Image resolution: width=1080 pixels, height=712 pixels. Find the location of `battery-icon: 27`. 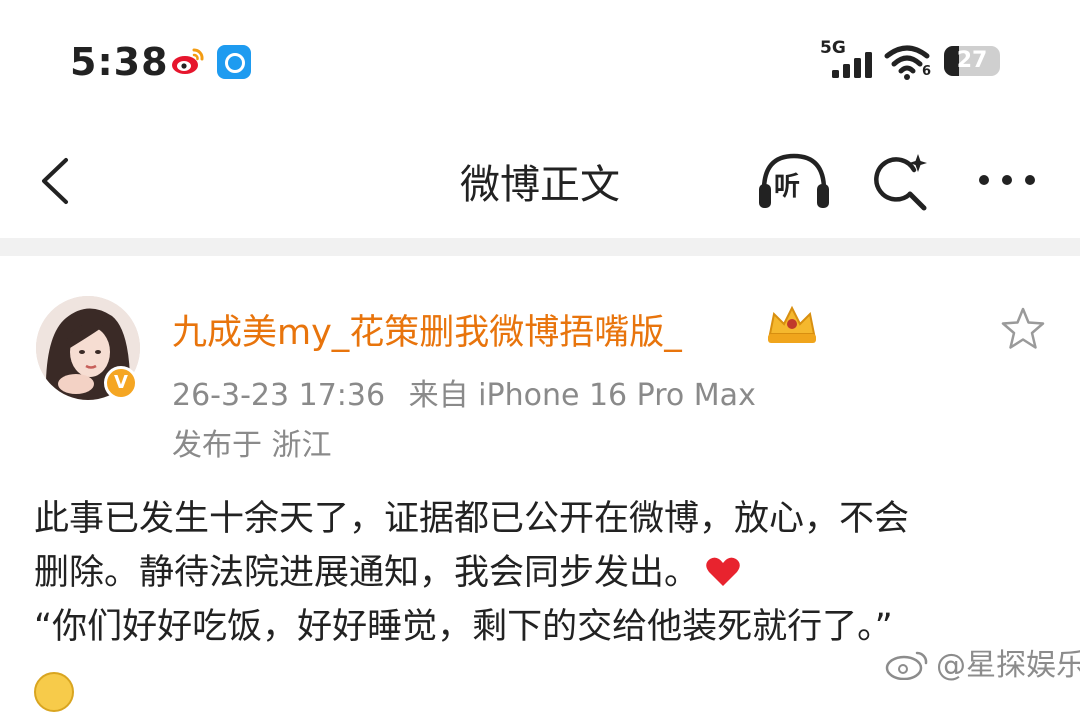

battery-icon: 27 is located at coordinates (972, 61).